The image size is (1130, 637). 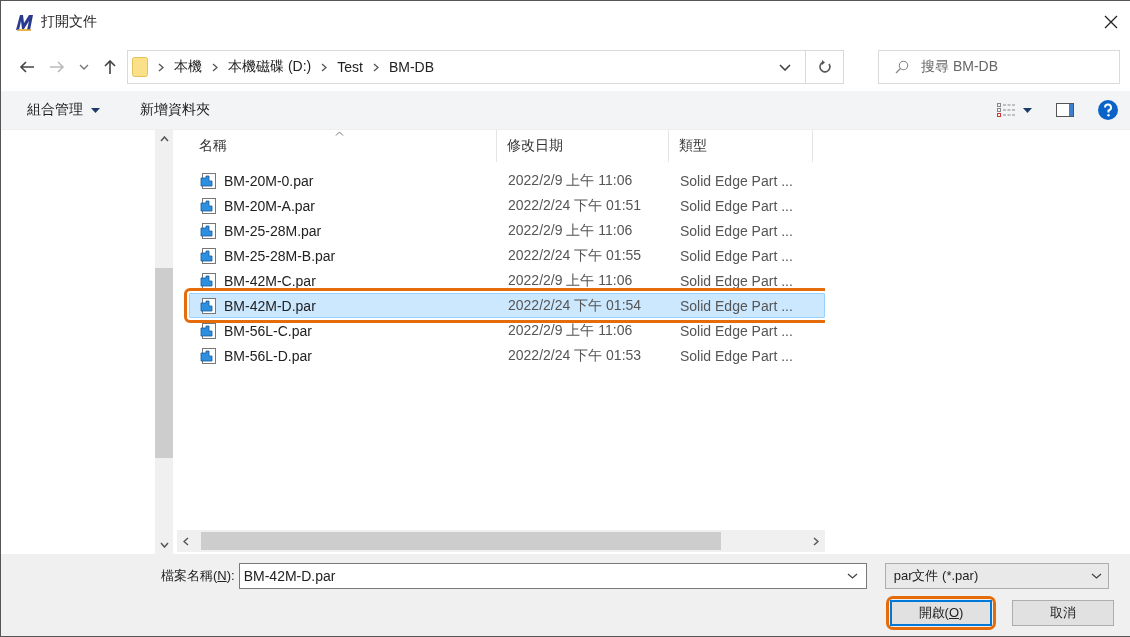 What do you see at coordinates (583, 146) in the screenshot?
I see `column-header: 修改日期` at bounding box center [583, 146].